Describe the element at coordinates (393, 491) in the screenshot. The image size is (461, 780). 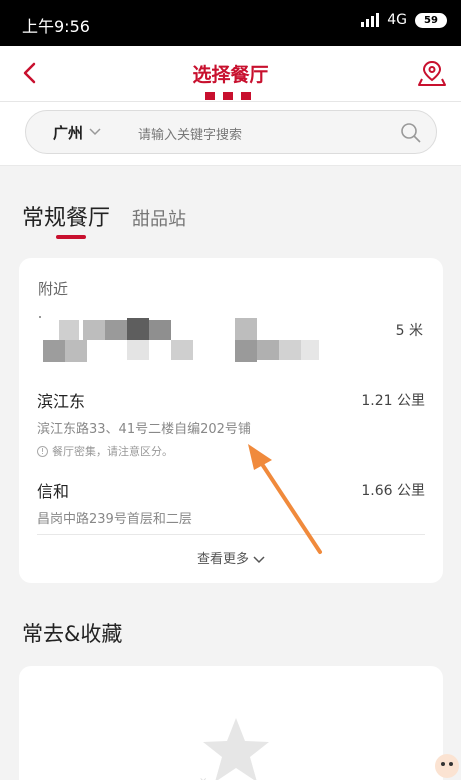
I see `restaurant-distance: 1.66 公里` at that location.